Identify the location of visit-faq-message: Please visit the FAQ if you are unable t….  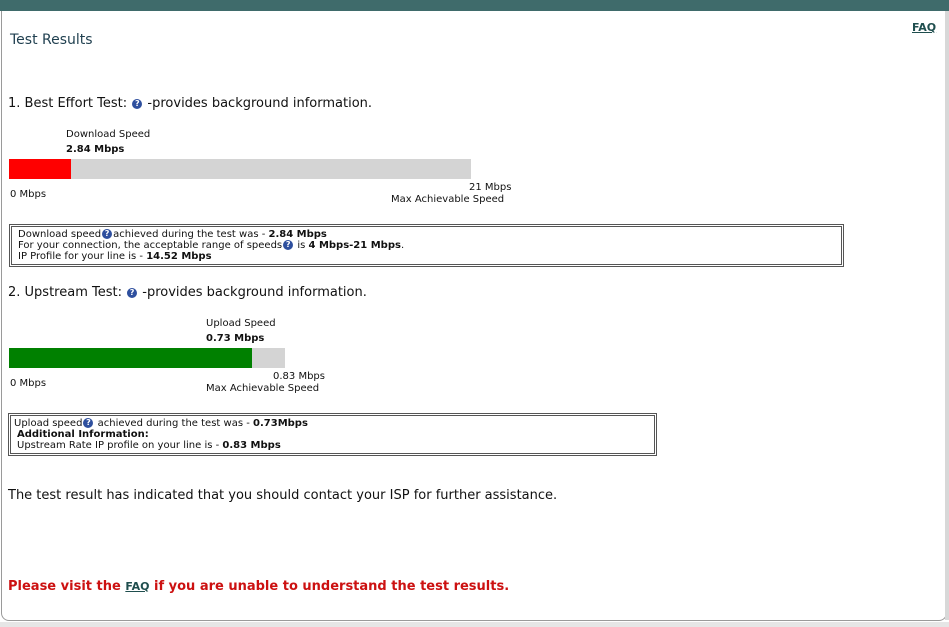
(259, 586).